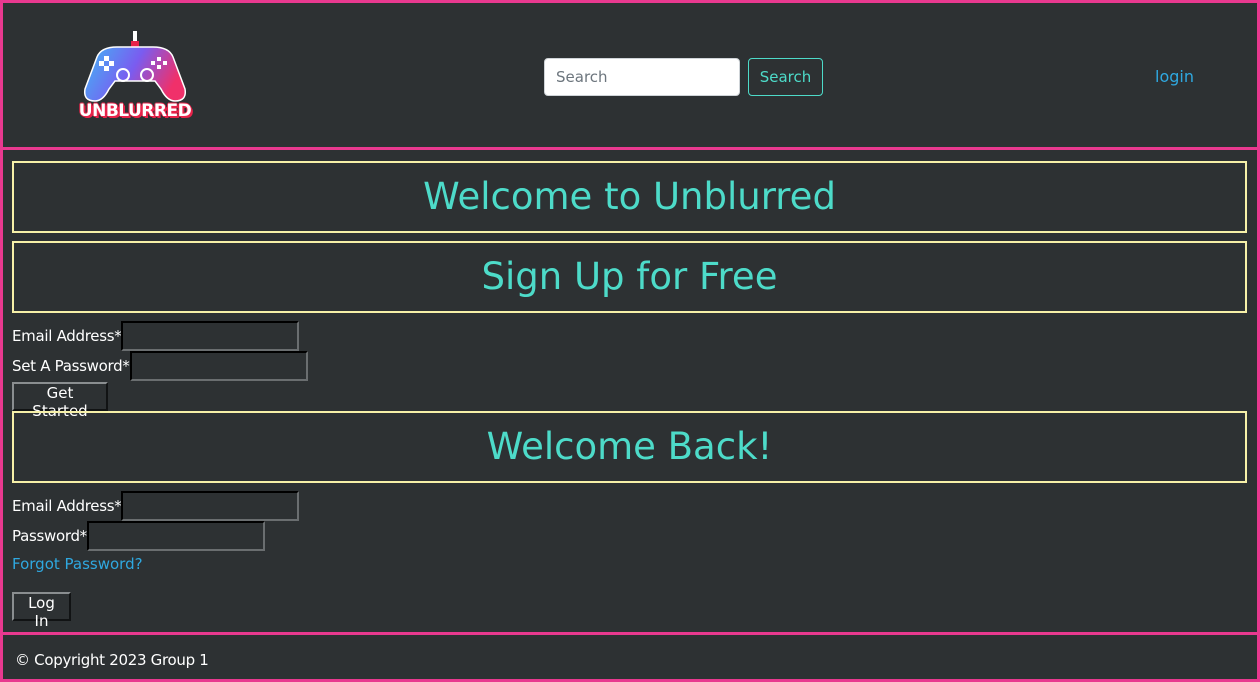  I want to click on login-title: Welcome Back!, so click(629, 446).